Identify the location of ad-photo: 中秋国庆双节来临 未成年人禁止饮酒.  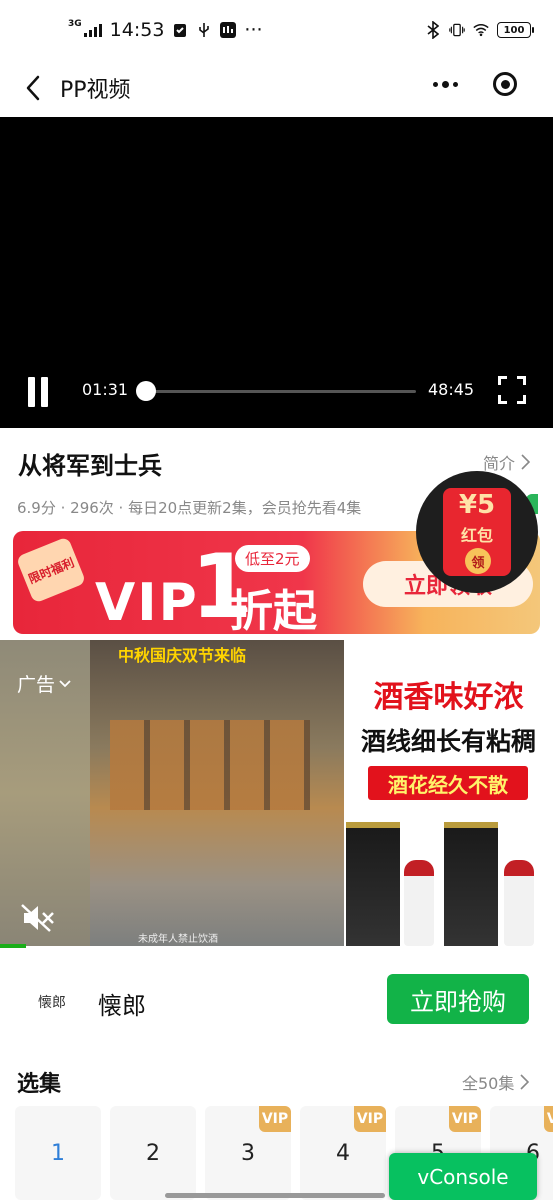
(217, 793).